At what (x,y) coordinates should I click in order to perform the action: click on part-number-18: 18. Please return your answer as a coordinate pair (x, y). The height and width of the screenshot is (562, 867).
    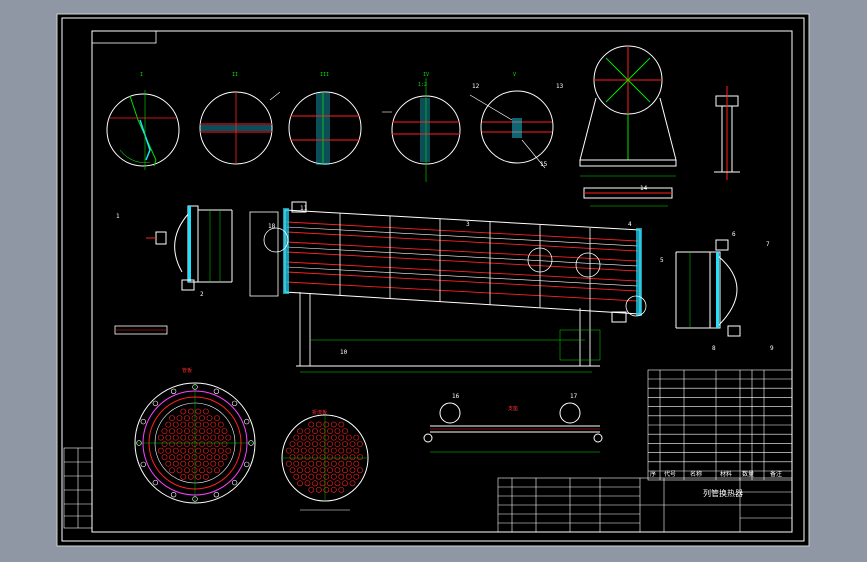
    Looking at the image, I should click on (272, 226).